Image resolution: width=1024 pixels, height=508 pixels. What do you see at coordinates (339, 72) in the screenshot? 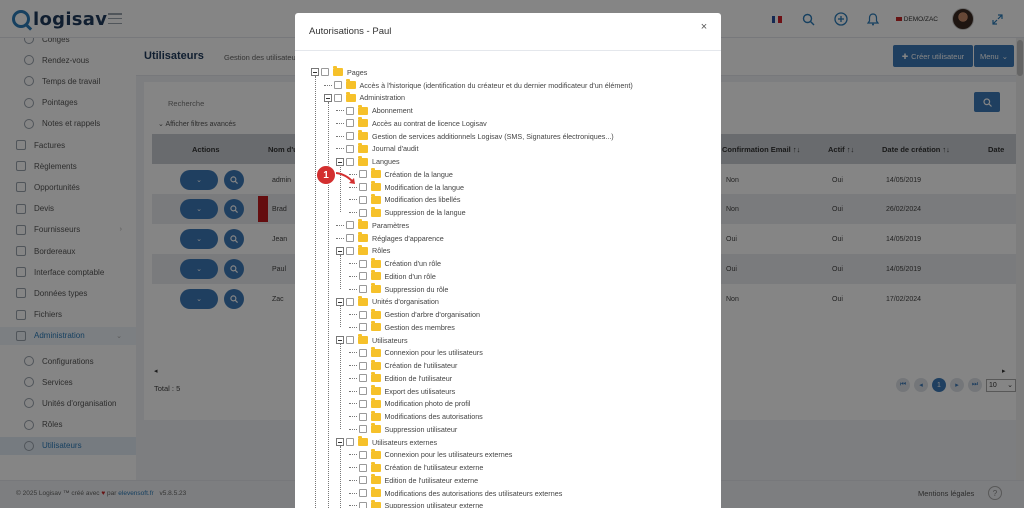
I see `tree-node: Pages` at bounding box center [339, 72].